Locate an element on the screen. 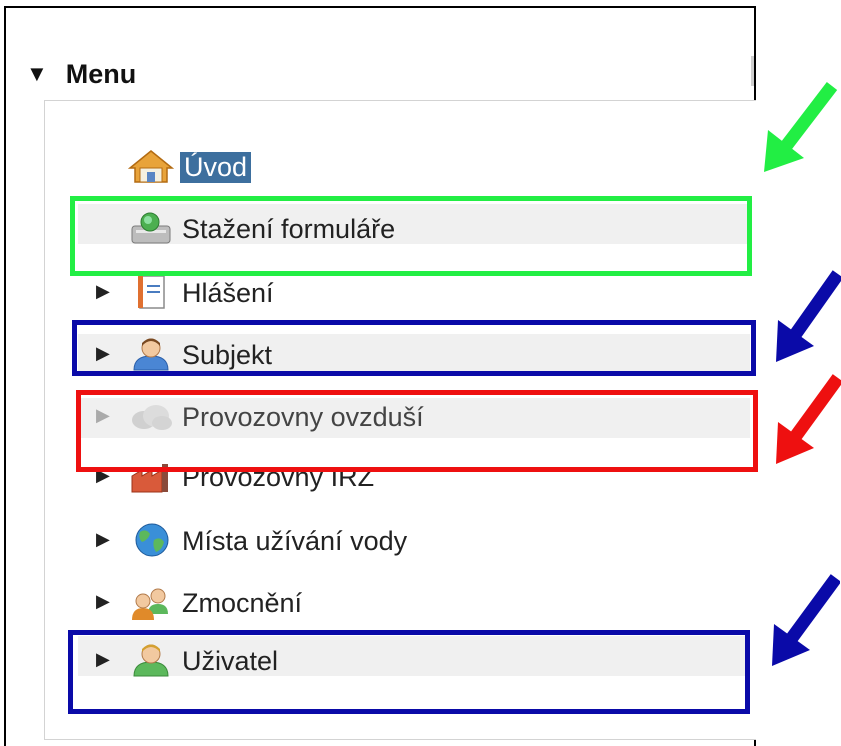 The width and height of the screenshot is (841, 746). home-icon is located at coordinates (151, 166).